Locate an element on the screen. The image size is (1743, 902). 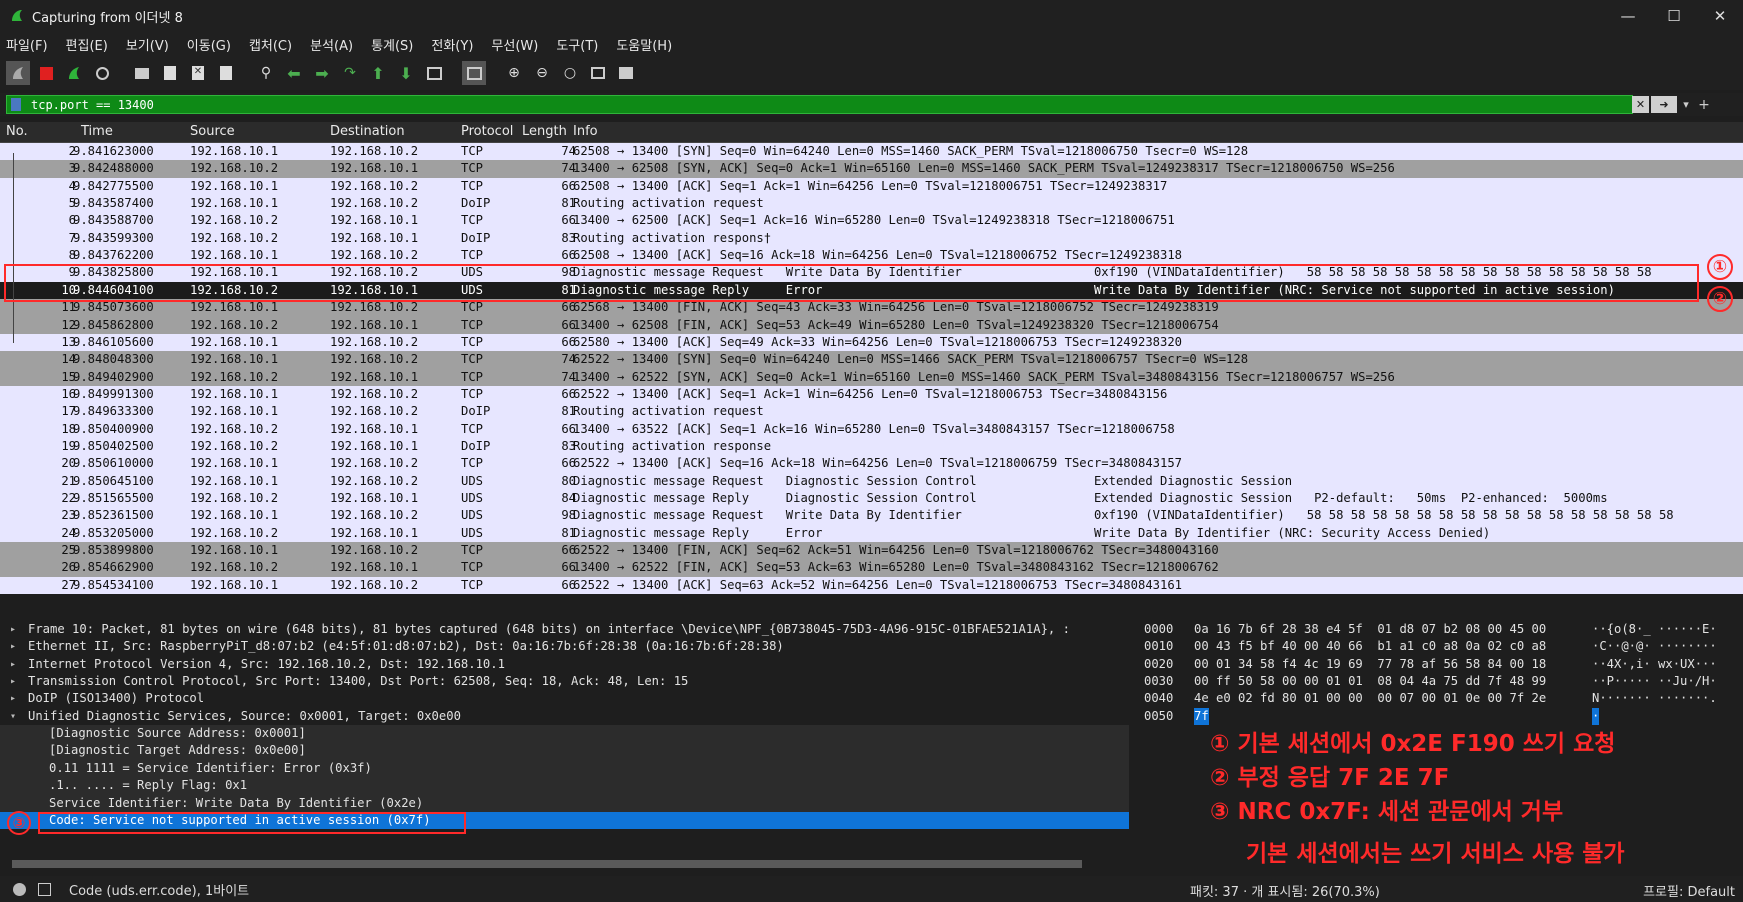
column-time: Time is located at coordinates (97, 131).